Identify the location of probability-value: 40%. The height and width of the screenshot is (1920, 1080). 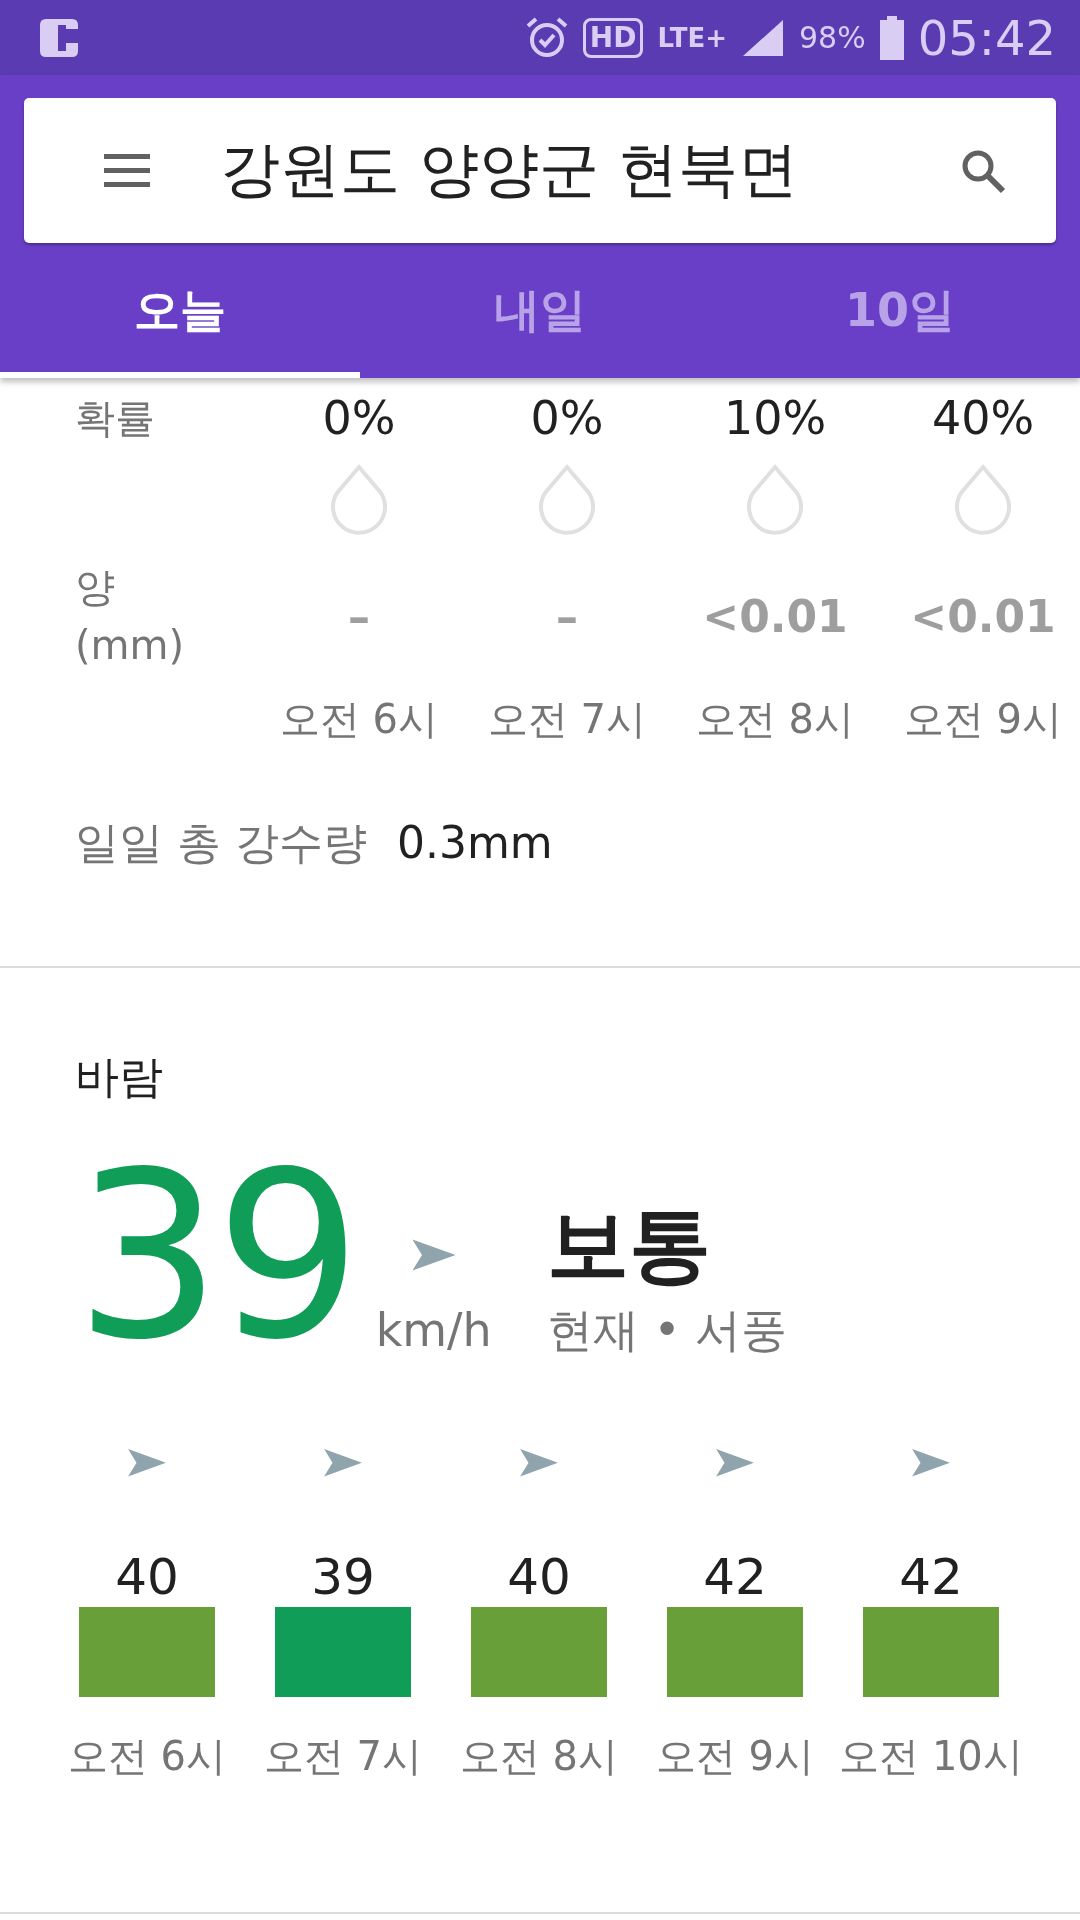
(983, 418).